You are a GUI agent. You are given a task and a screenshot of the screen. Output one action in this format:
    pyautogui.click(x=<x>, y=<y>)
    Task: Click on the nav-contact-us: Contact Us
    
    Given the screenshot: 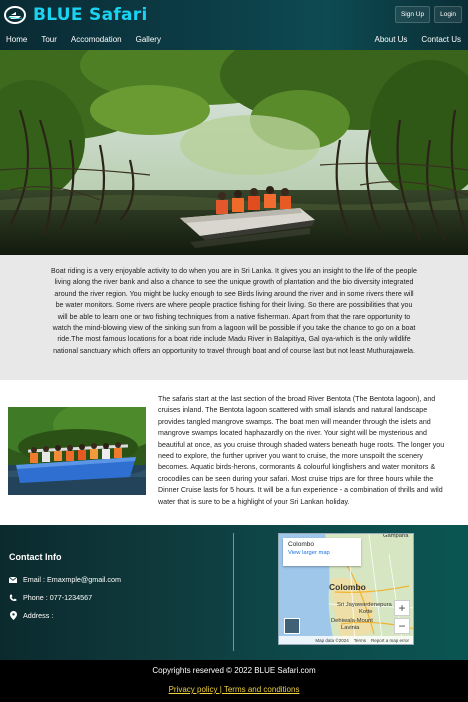 What is the action you would take?
    pyautogui.click(x=441, y=39)
    